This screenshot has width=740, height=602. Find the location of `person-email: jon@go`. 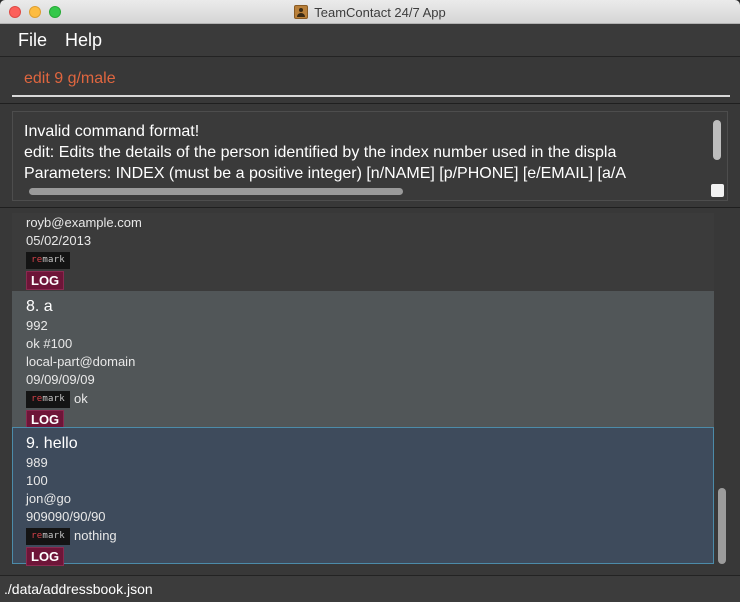

person-email: jon@go is located at coordinates (49, 498).